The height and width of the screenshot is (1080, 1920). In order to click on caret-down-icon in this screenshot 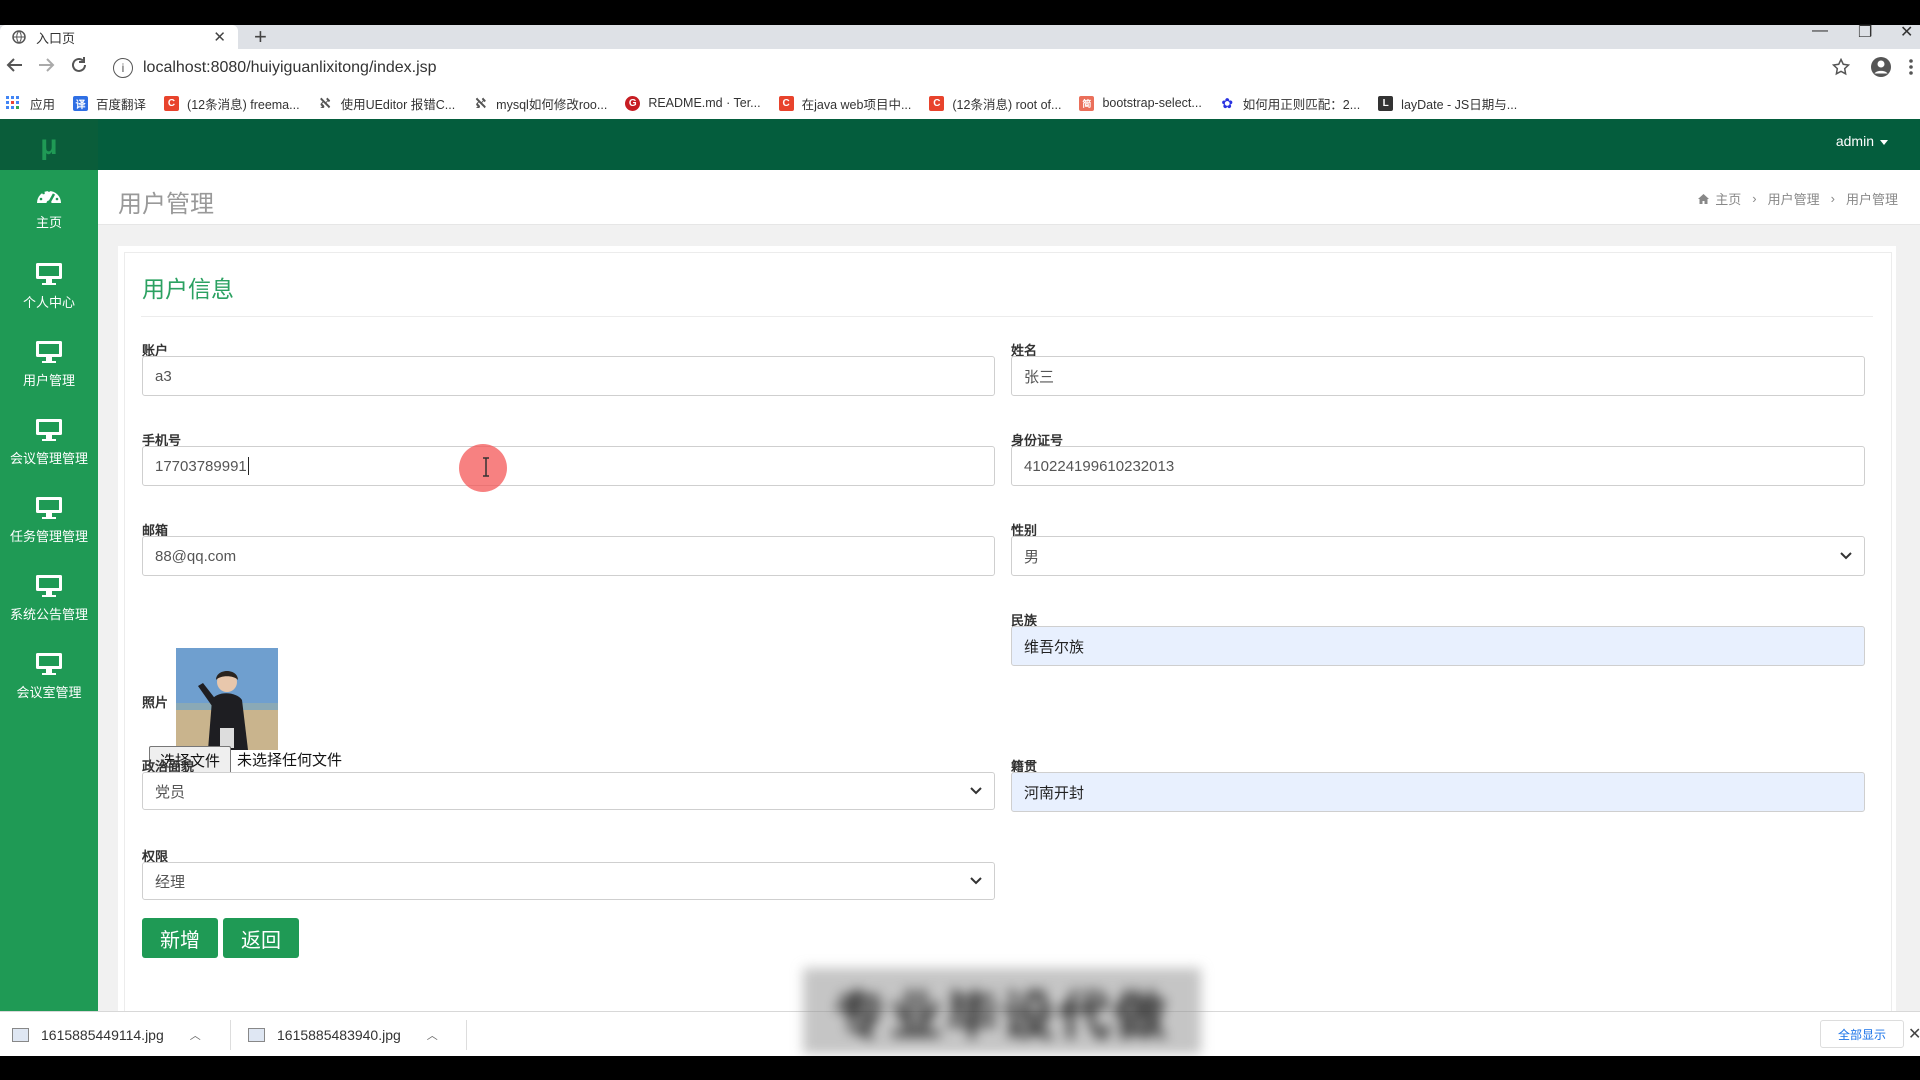, I will do `click(1884, 142)`.